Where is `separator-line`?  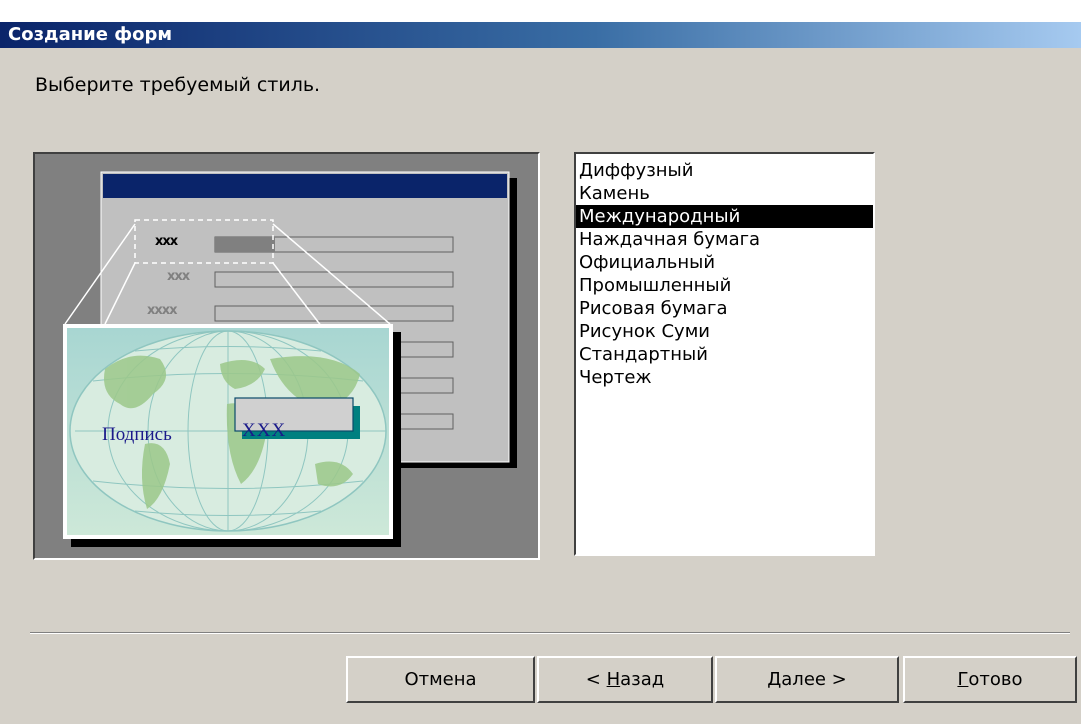 separator-line is located at coordinates (550, 633).